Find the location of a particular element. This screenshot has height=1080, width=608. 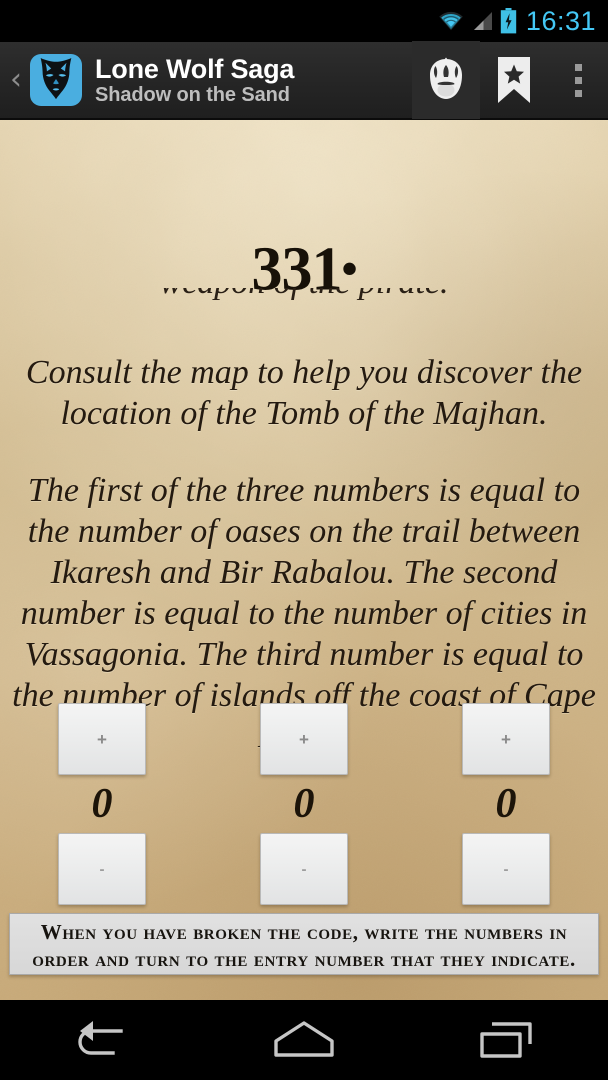

battery-charging-icon is located at coordinates (508, 21).